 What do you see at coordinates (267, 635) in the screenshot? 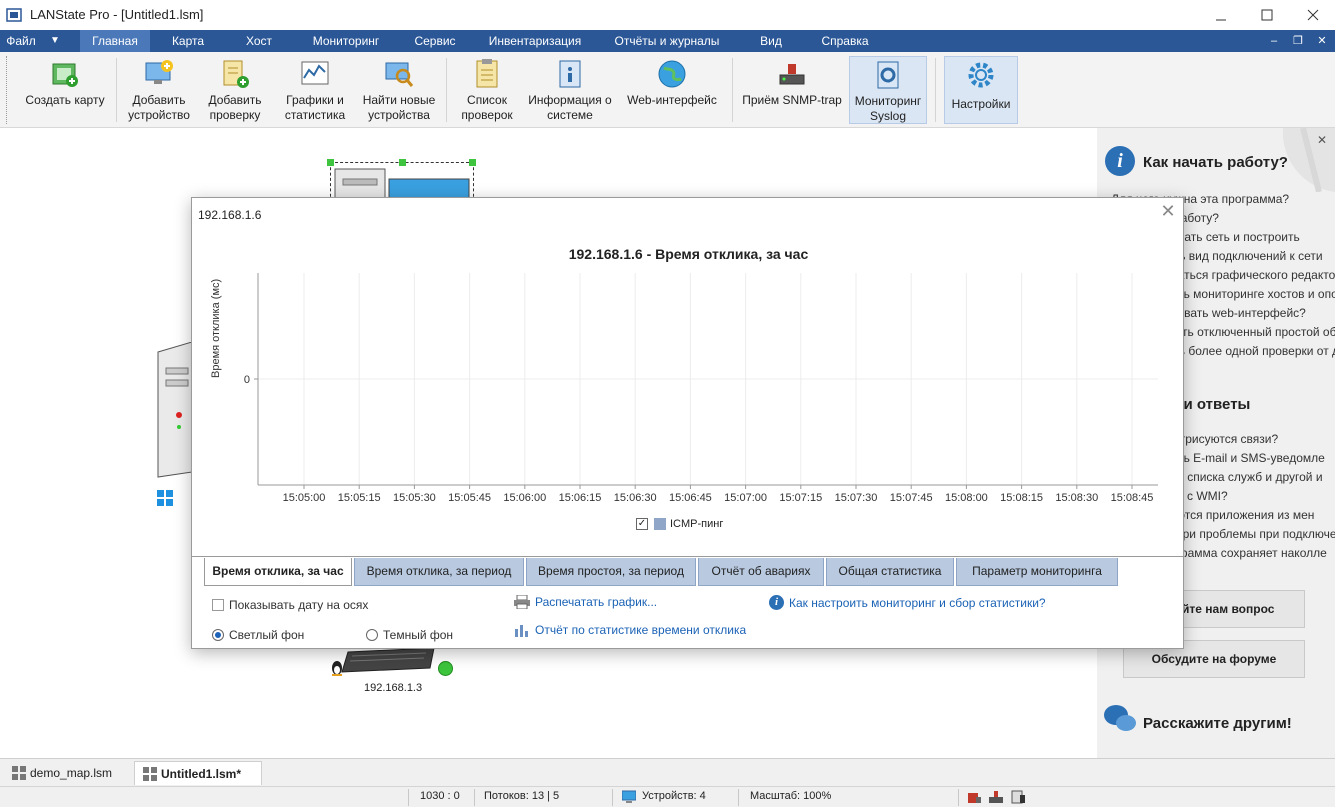
I see `light-bg-label: Светлый фон` at bounding box center [267, 635].